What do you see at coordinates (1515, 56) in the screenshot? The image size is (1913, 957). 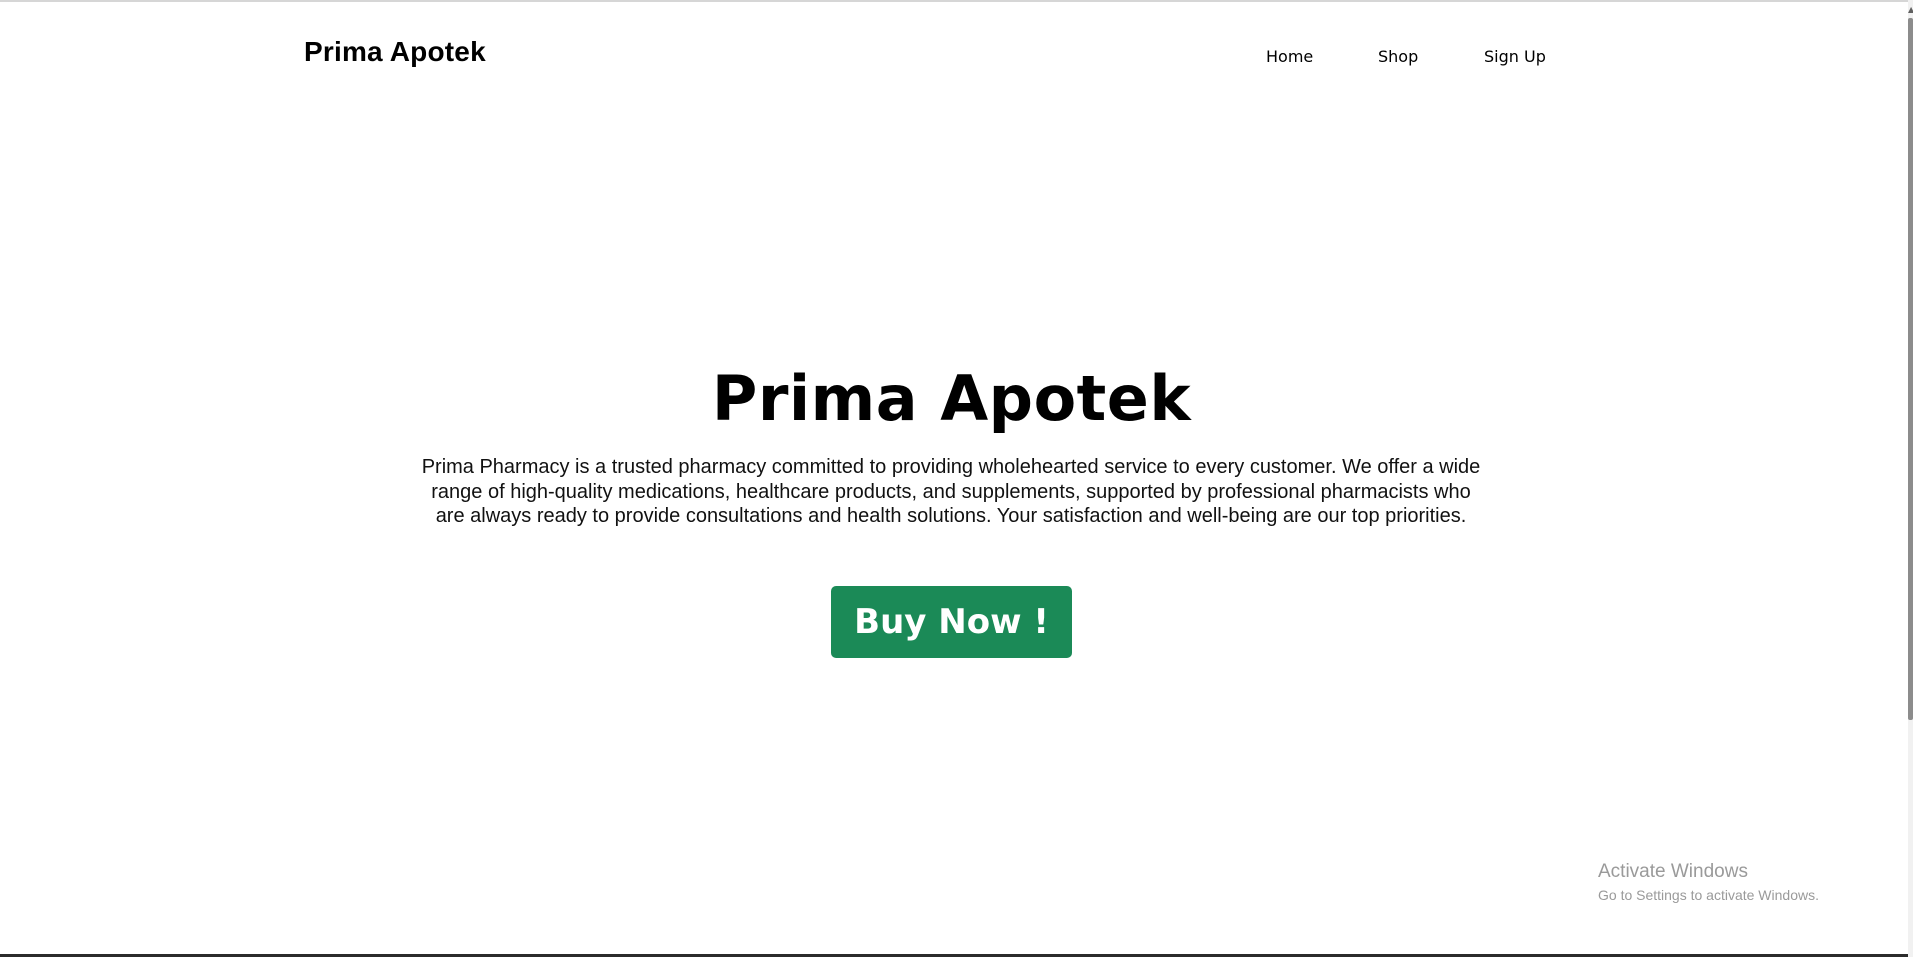 I see `nav-sign-up-link: Sign Up` at bounding box center [1515, 56].